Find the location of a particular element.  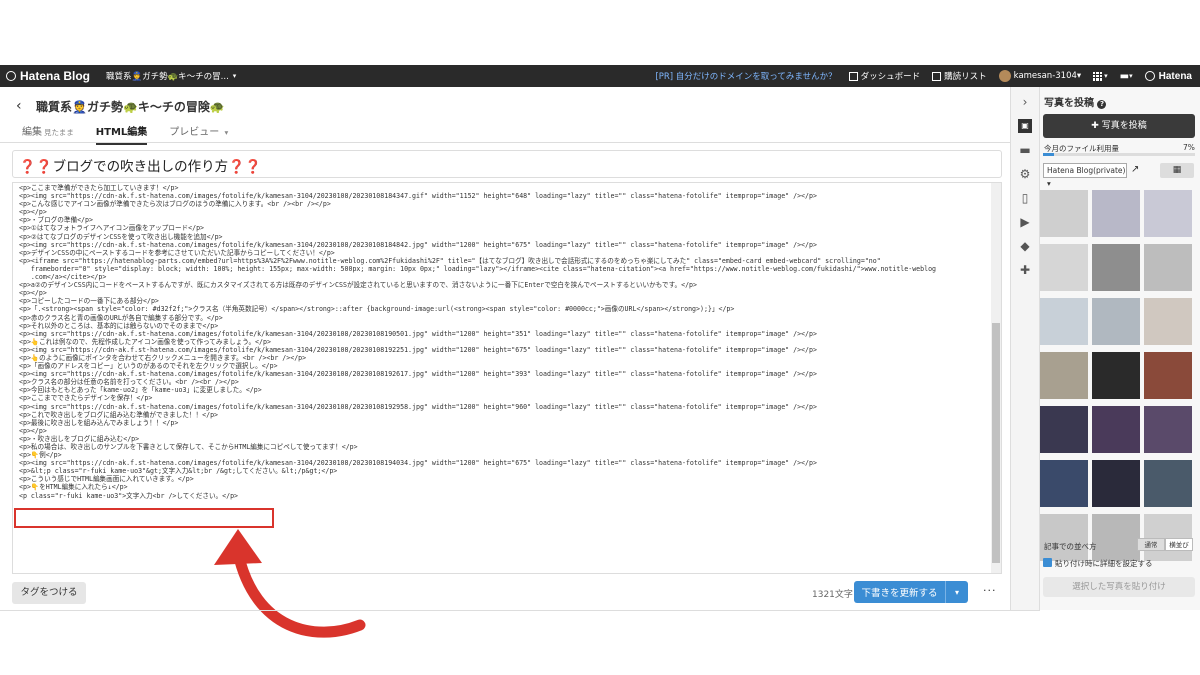

tab-wysiwyg-label: 編集 is located at coordinates (32, 132).